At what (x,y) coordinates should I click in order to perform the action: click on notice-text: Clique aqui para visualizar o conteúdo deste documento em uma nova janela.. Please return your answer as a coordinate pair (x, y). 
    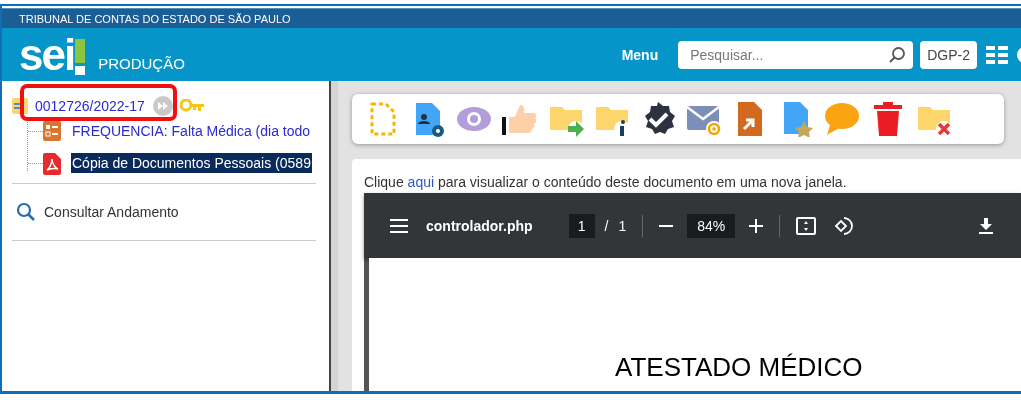
    Looking at the image, I should click on (606, 182).